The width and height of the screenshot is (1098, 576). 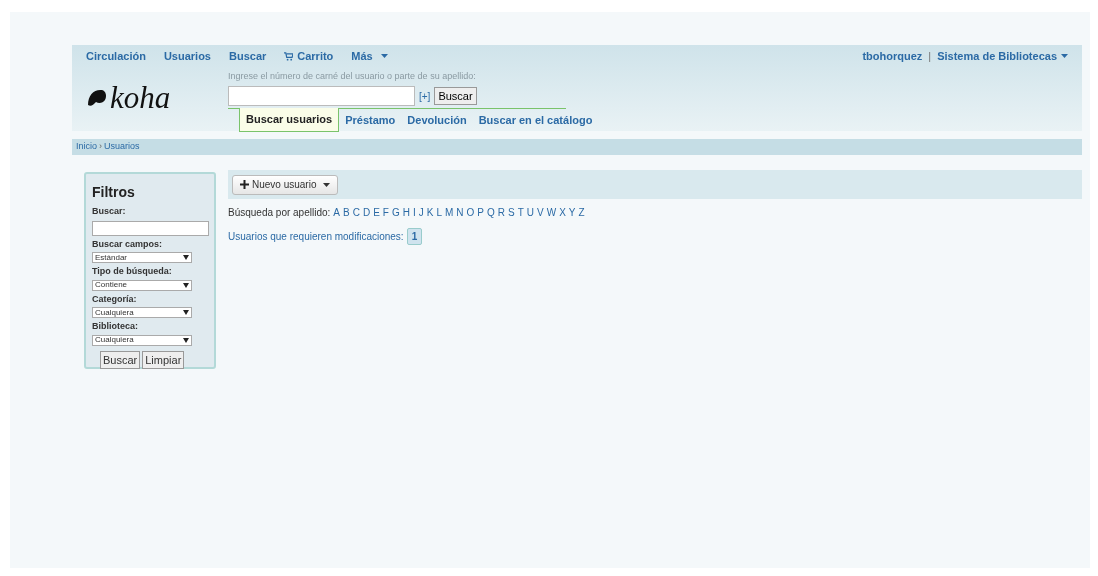 What do you see at coordinates (346, 212) in the screenshot?
I see `letter-link: B` at bounding box center [346, 212].